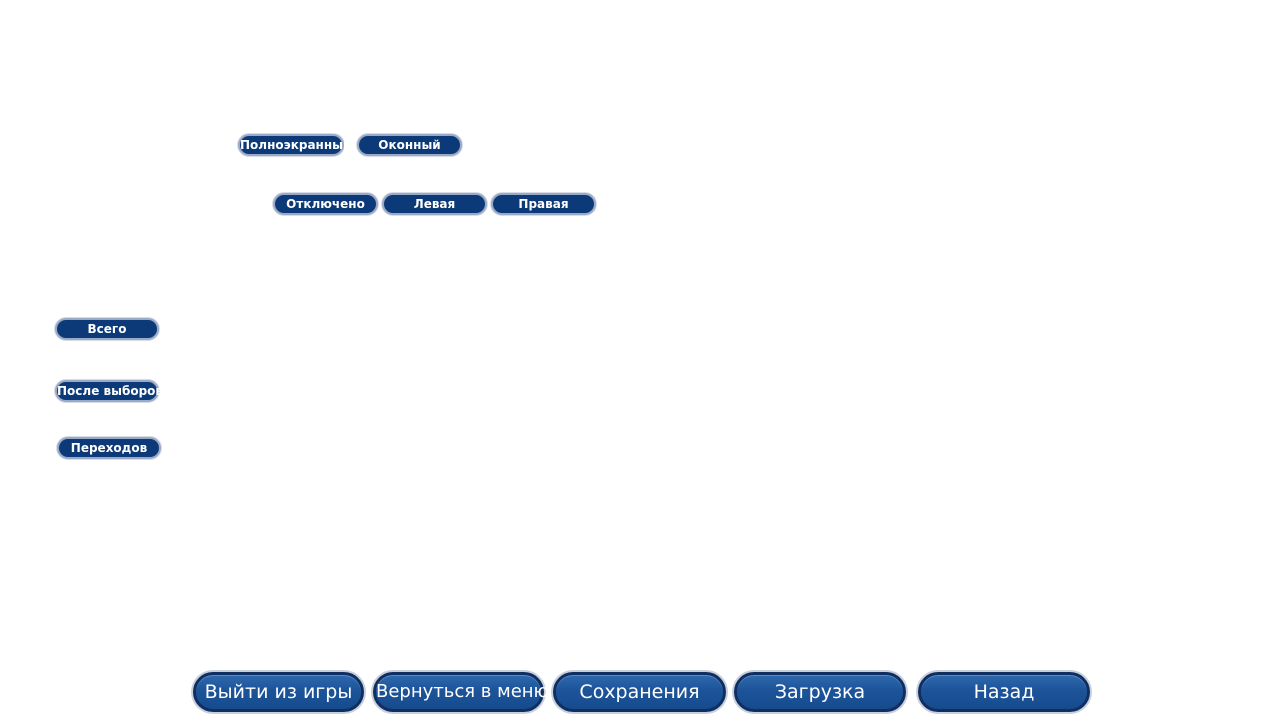  Describe the element at coordinates (461, 692) in the screenshot. I see `main-menu-button: Вернуться в меню` at that location.